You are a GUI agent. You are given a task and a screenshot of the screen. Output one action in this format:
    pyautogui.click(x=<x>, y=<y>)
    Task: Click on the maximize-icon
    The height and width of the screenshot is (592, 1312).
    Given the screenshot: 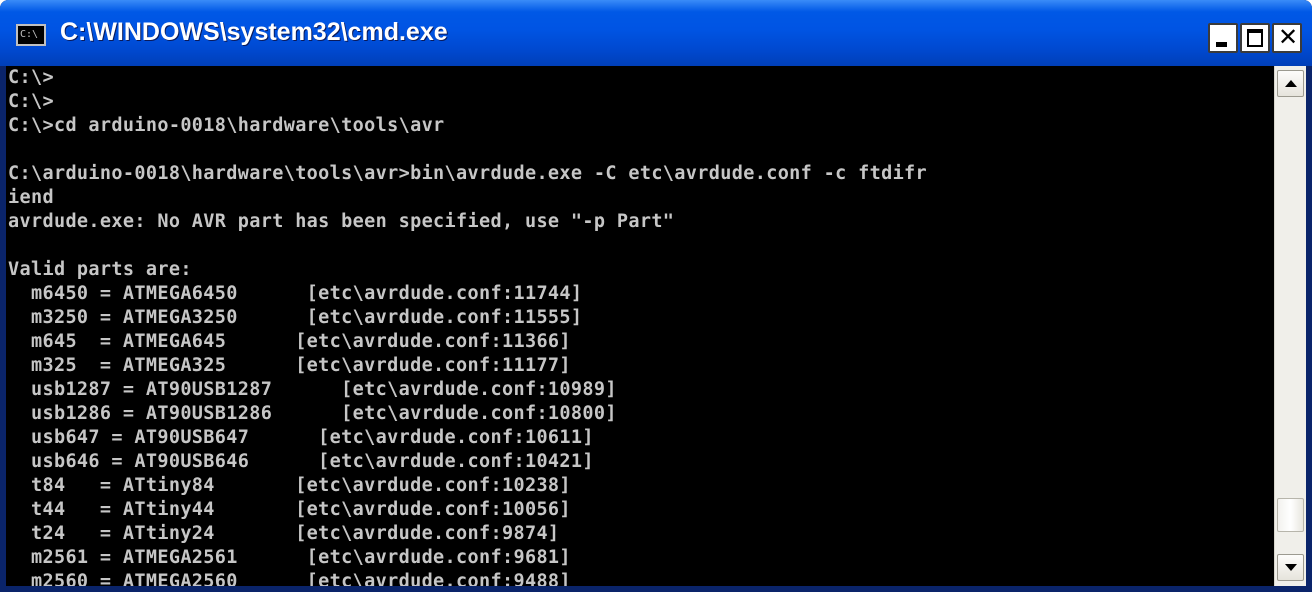 What is the action you would take?
    pyautogui.click(x=1255, y=38)
    